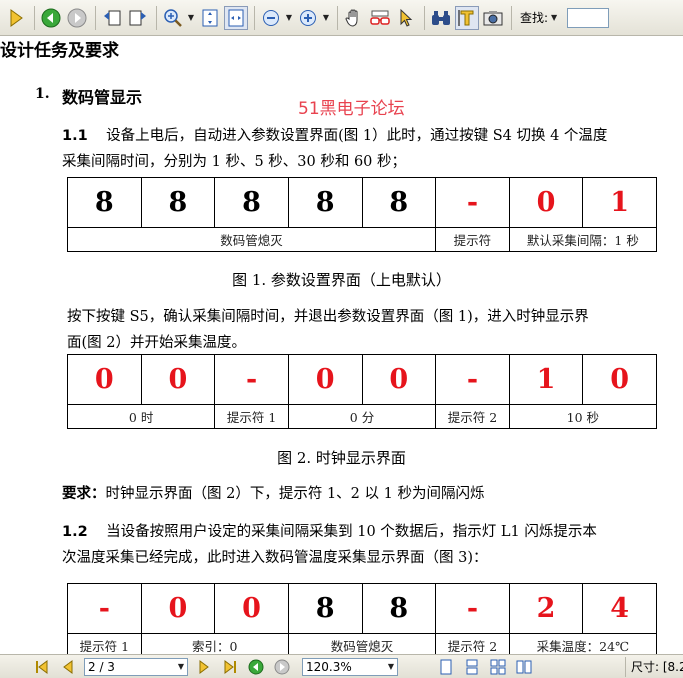 The height and width of the screenshot is (678, 683). What do you see at coordinates (68, 667) in the screenshot?
I see `previous-page-icon` at bounding box center [68, 667].